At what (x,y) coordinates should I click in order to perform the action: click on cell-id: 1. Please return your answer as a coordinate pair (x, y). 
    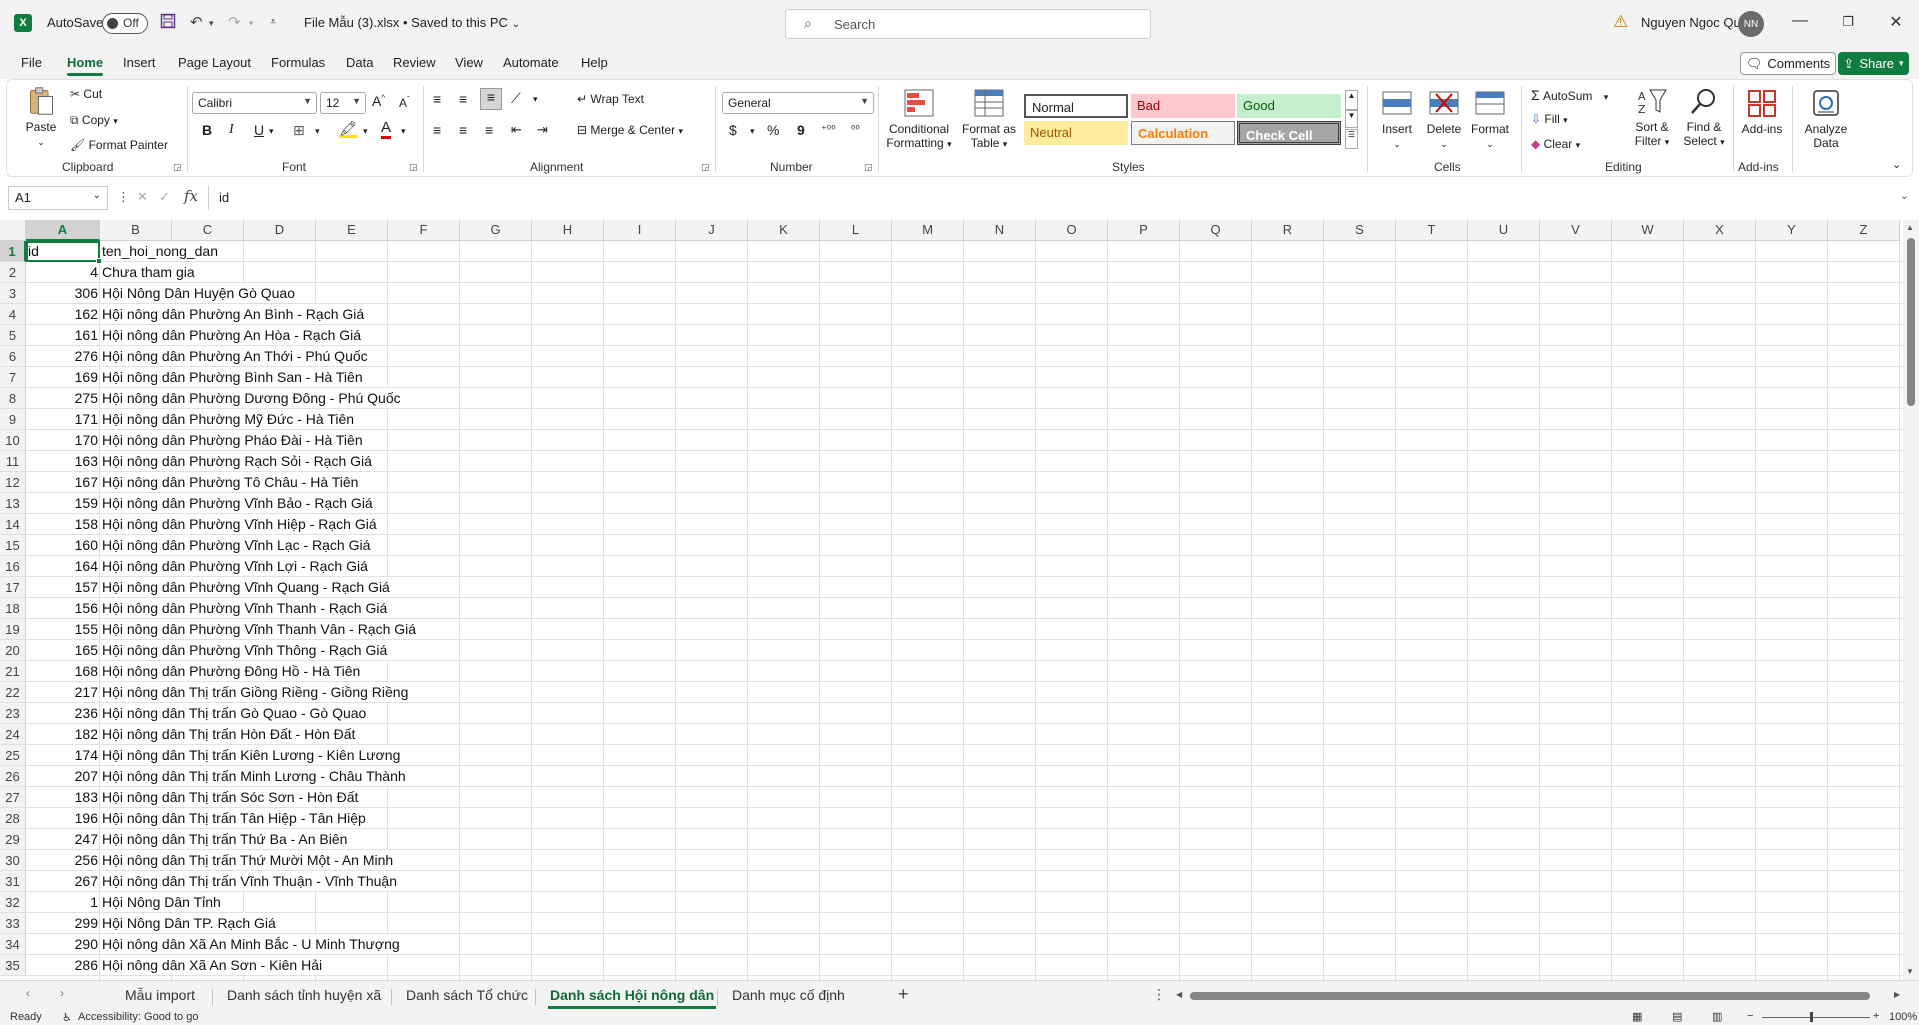
    Looking at the image, I should click on (63, 902).